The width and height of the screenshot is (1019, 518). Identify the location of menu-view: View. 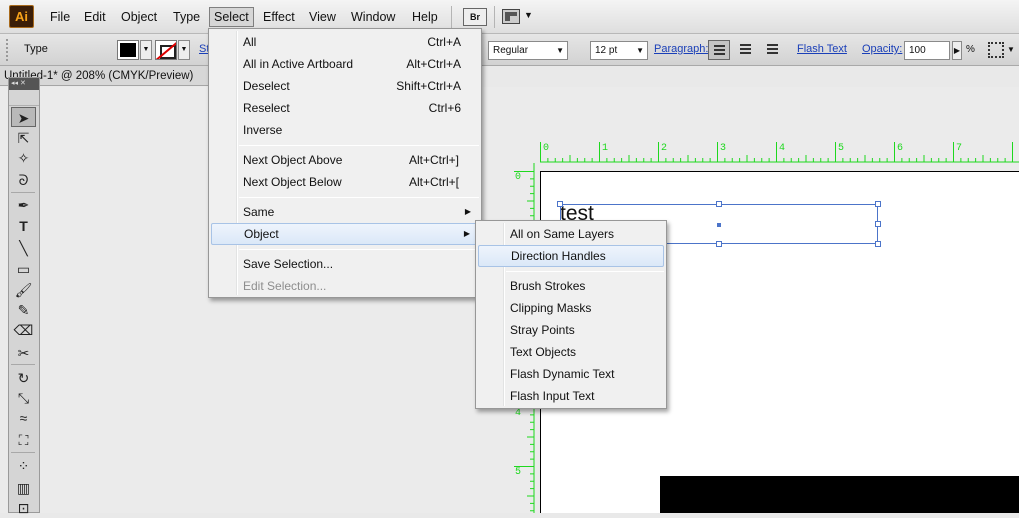
(322, 17).